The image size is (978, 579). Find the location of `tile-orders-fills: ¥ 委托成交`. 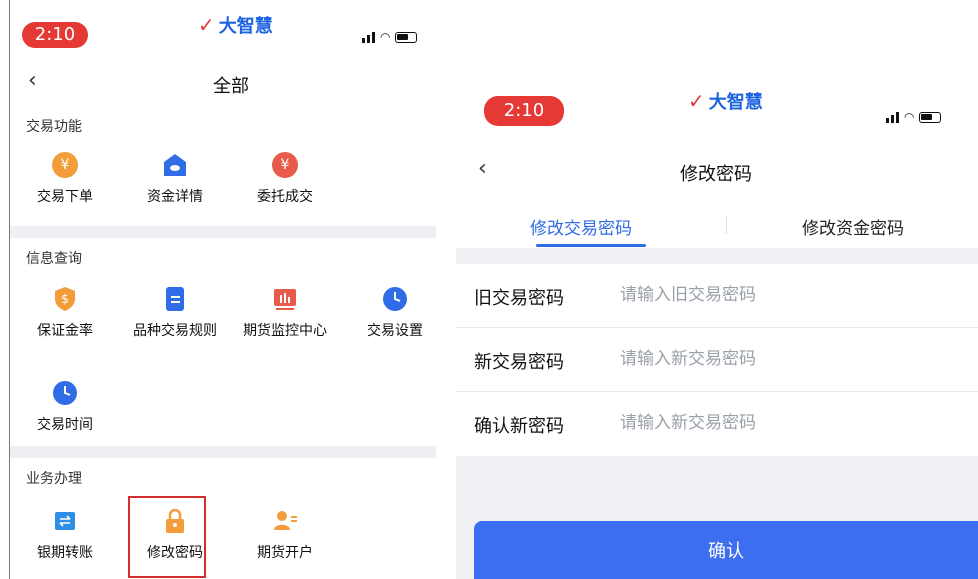

tile-orders-fills: ¥ 委托成交 is located at coordinates (285, 179).